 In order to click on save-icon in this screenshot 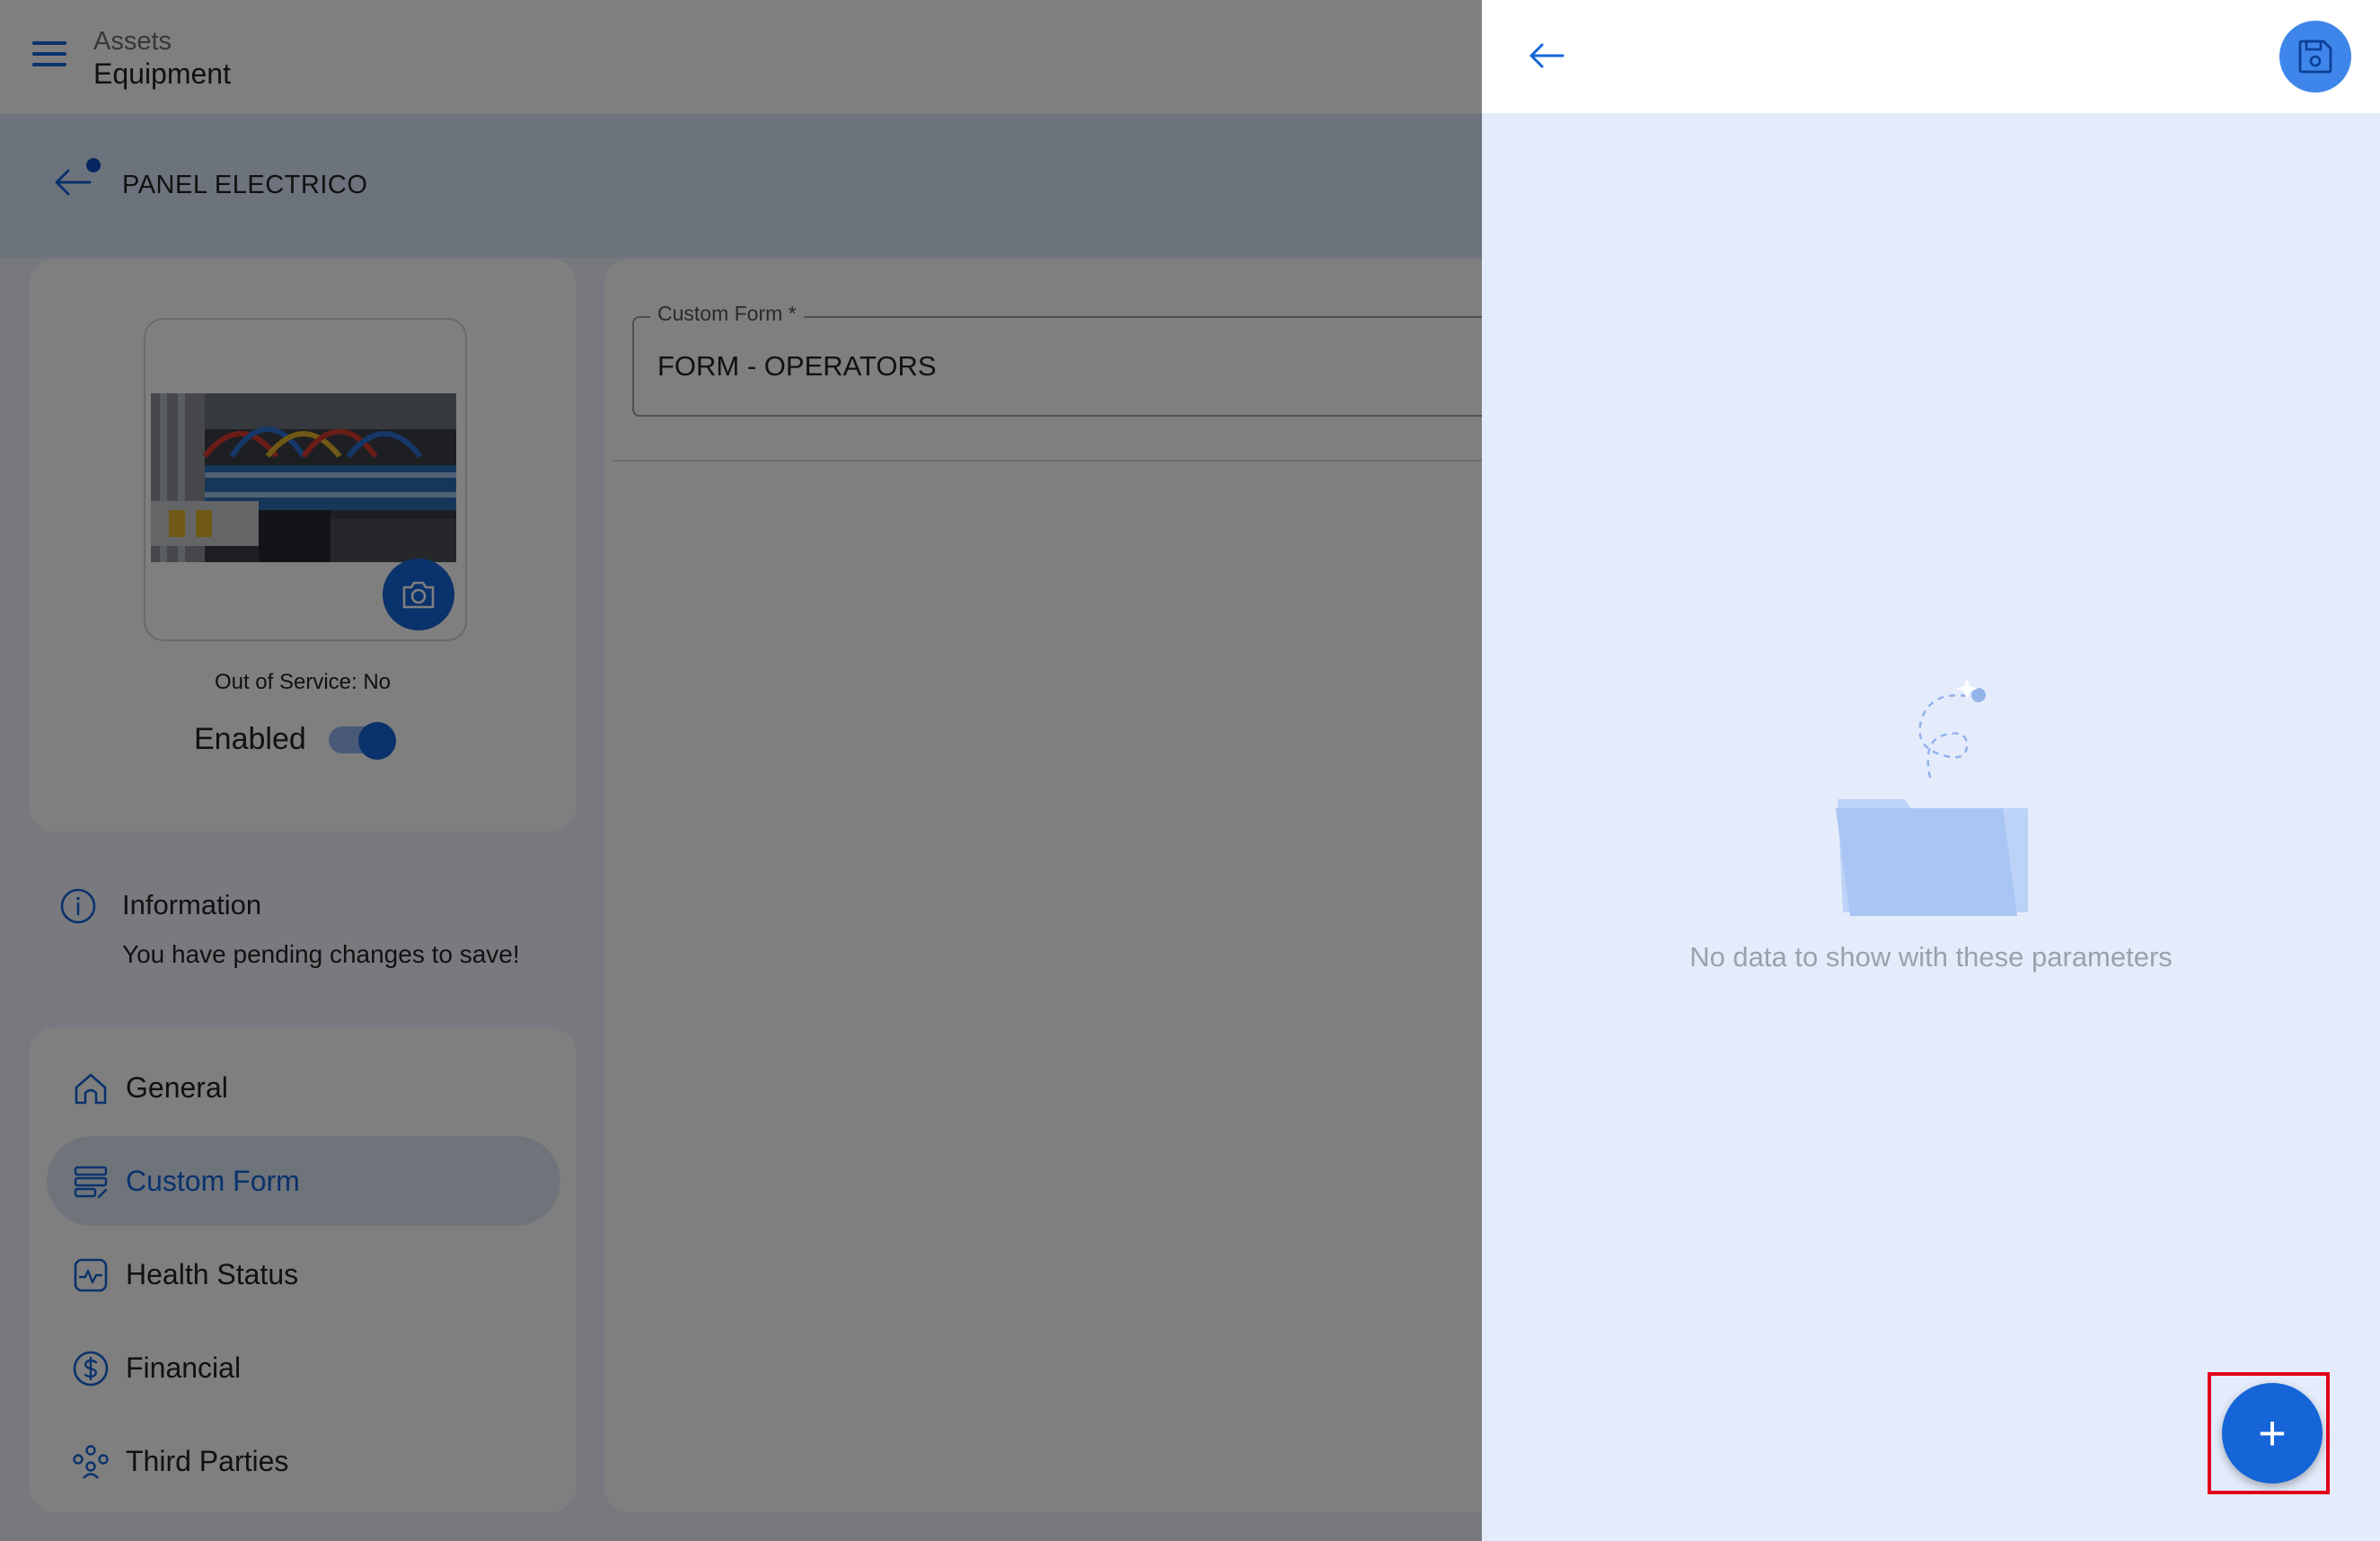, I will do `click(2315, 57)`.